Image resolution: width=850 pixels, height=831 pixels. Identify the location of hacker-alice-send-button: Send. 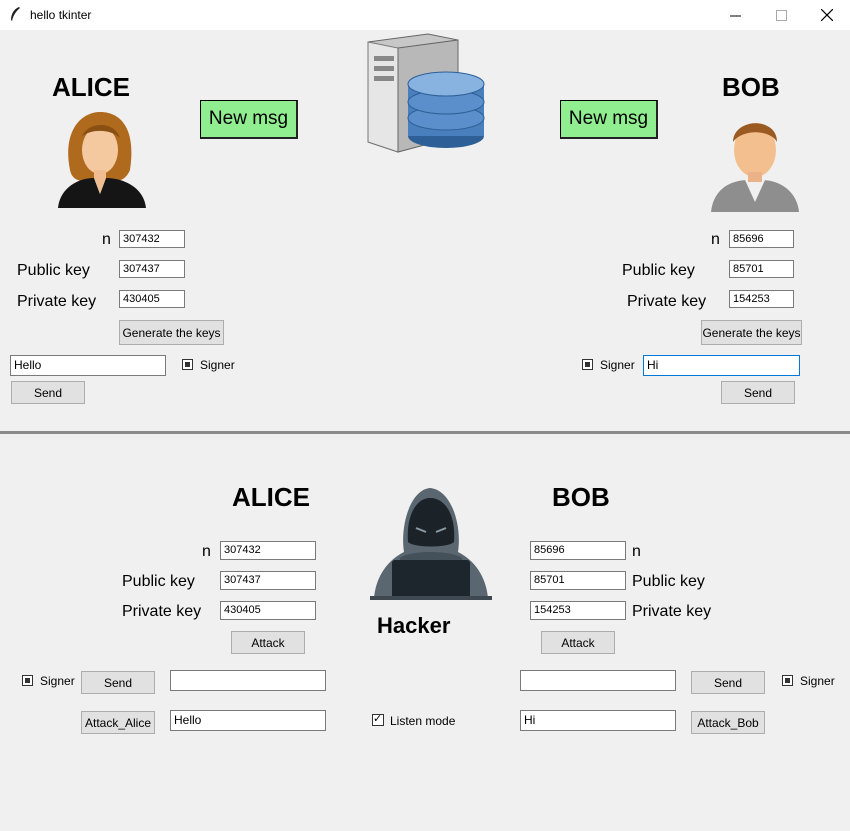
(118, 682).